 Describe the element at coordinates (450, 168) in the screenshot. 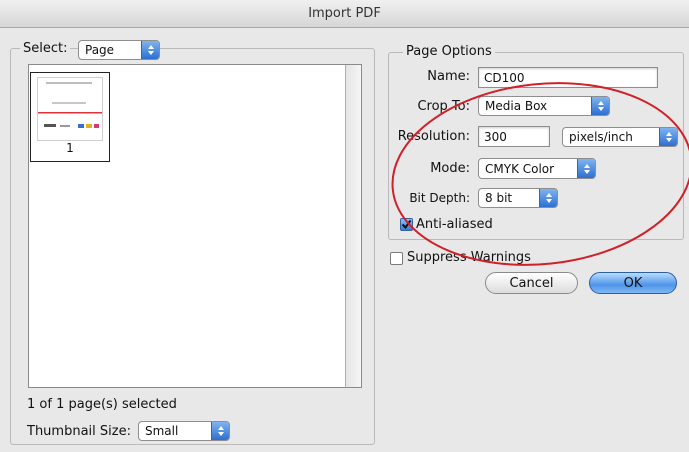

I see `mode-label: Mode:` at that location.